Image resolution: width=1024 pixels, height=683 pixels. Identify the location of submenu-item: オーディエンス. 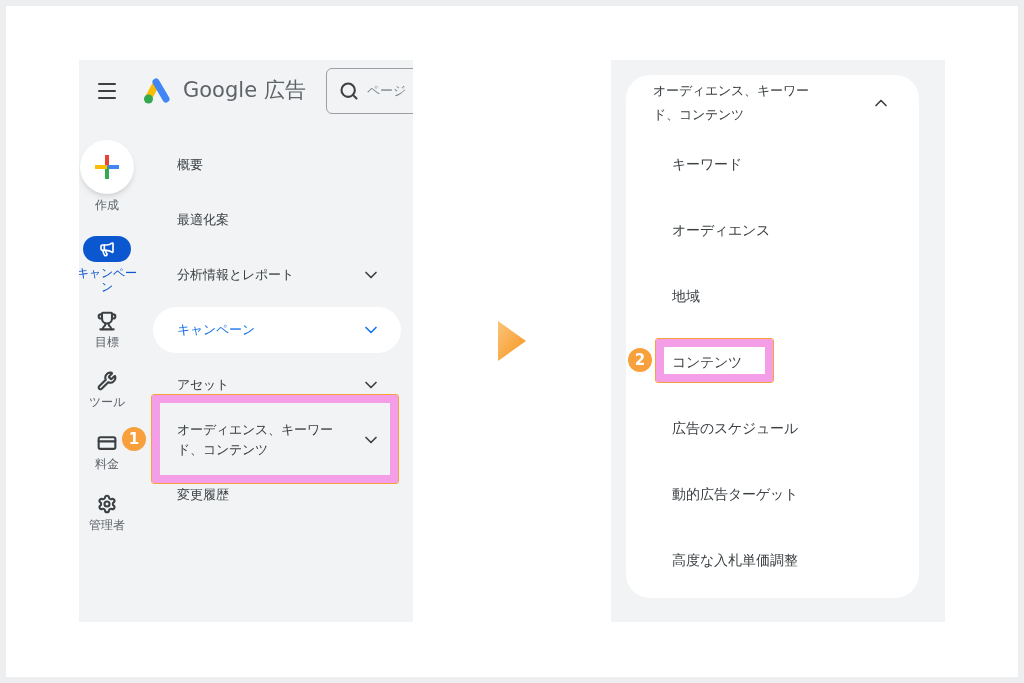
(721, 230).